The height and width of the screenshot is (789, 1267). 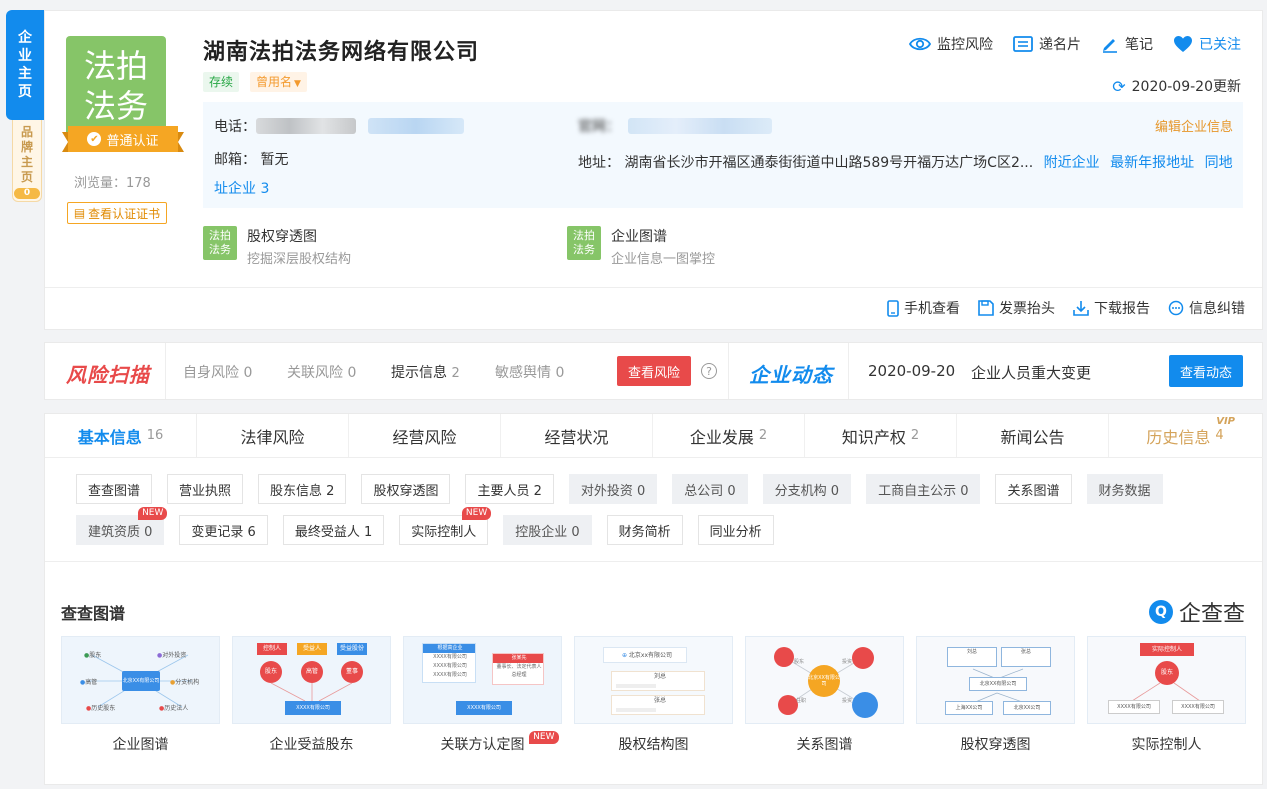 I want to click on chip-ultimate-beneficiary: 最终受益人 1, so click(x=333, y=530).